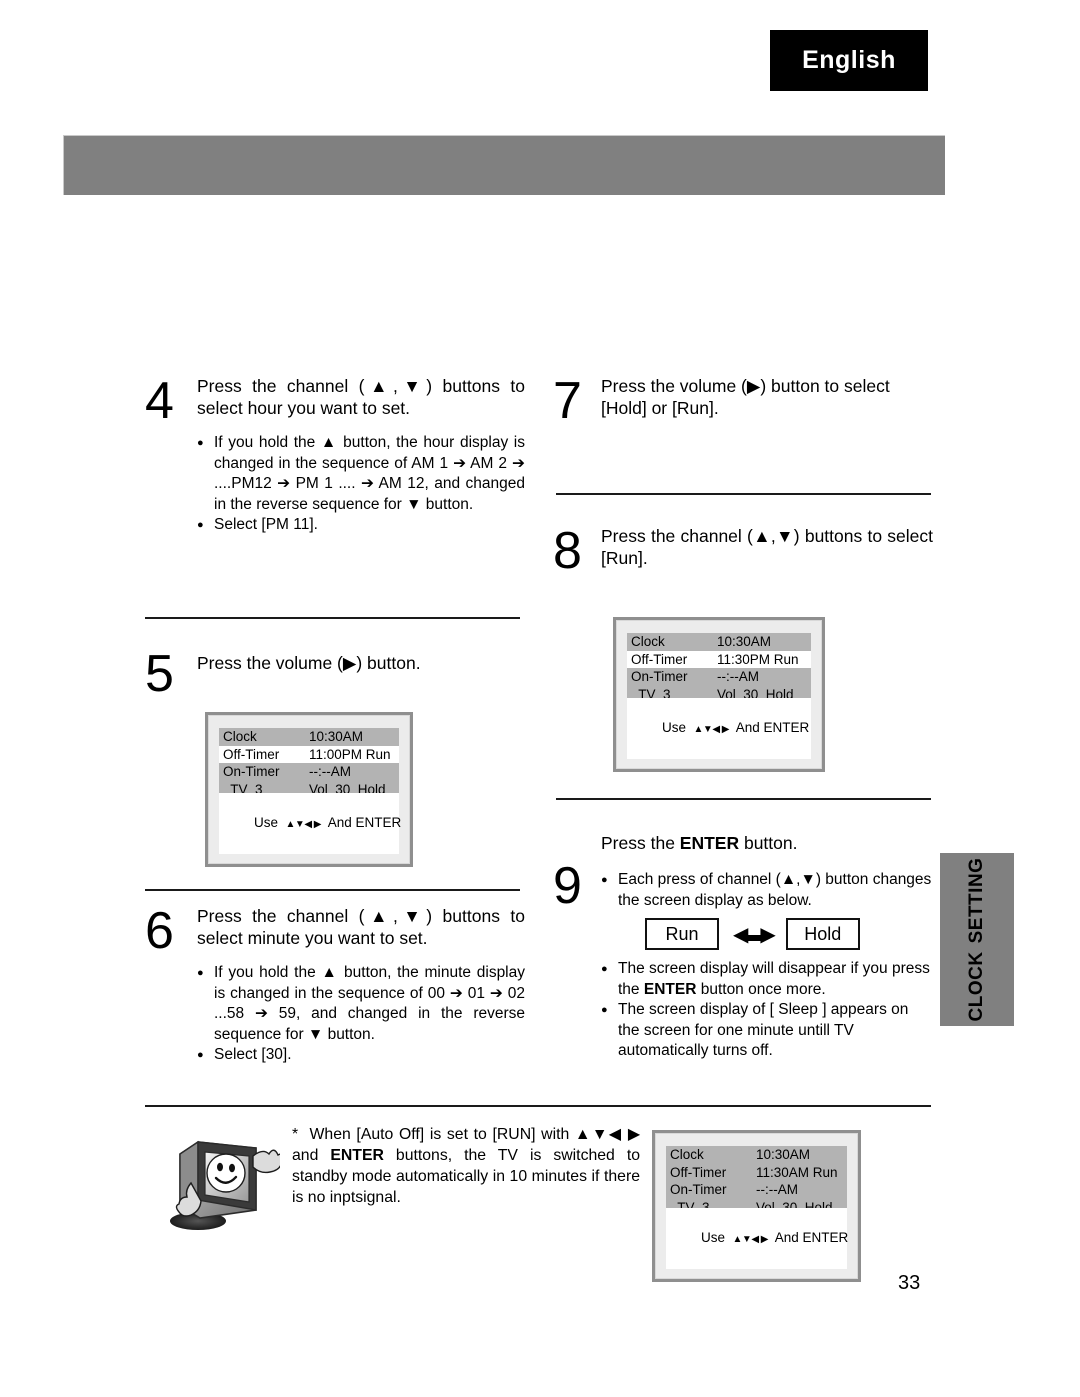 The width and height of the screenshot is (1080, 1397). What do you see at coordinates (711, 729) in the screenshot?
I see `osd-2-footer-arrows: ▲▼◀ ▶` at bounding box center [711, 729].